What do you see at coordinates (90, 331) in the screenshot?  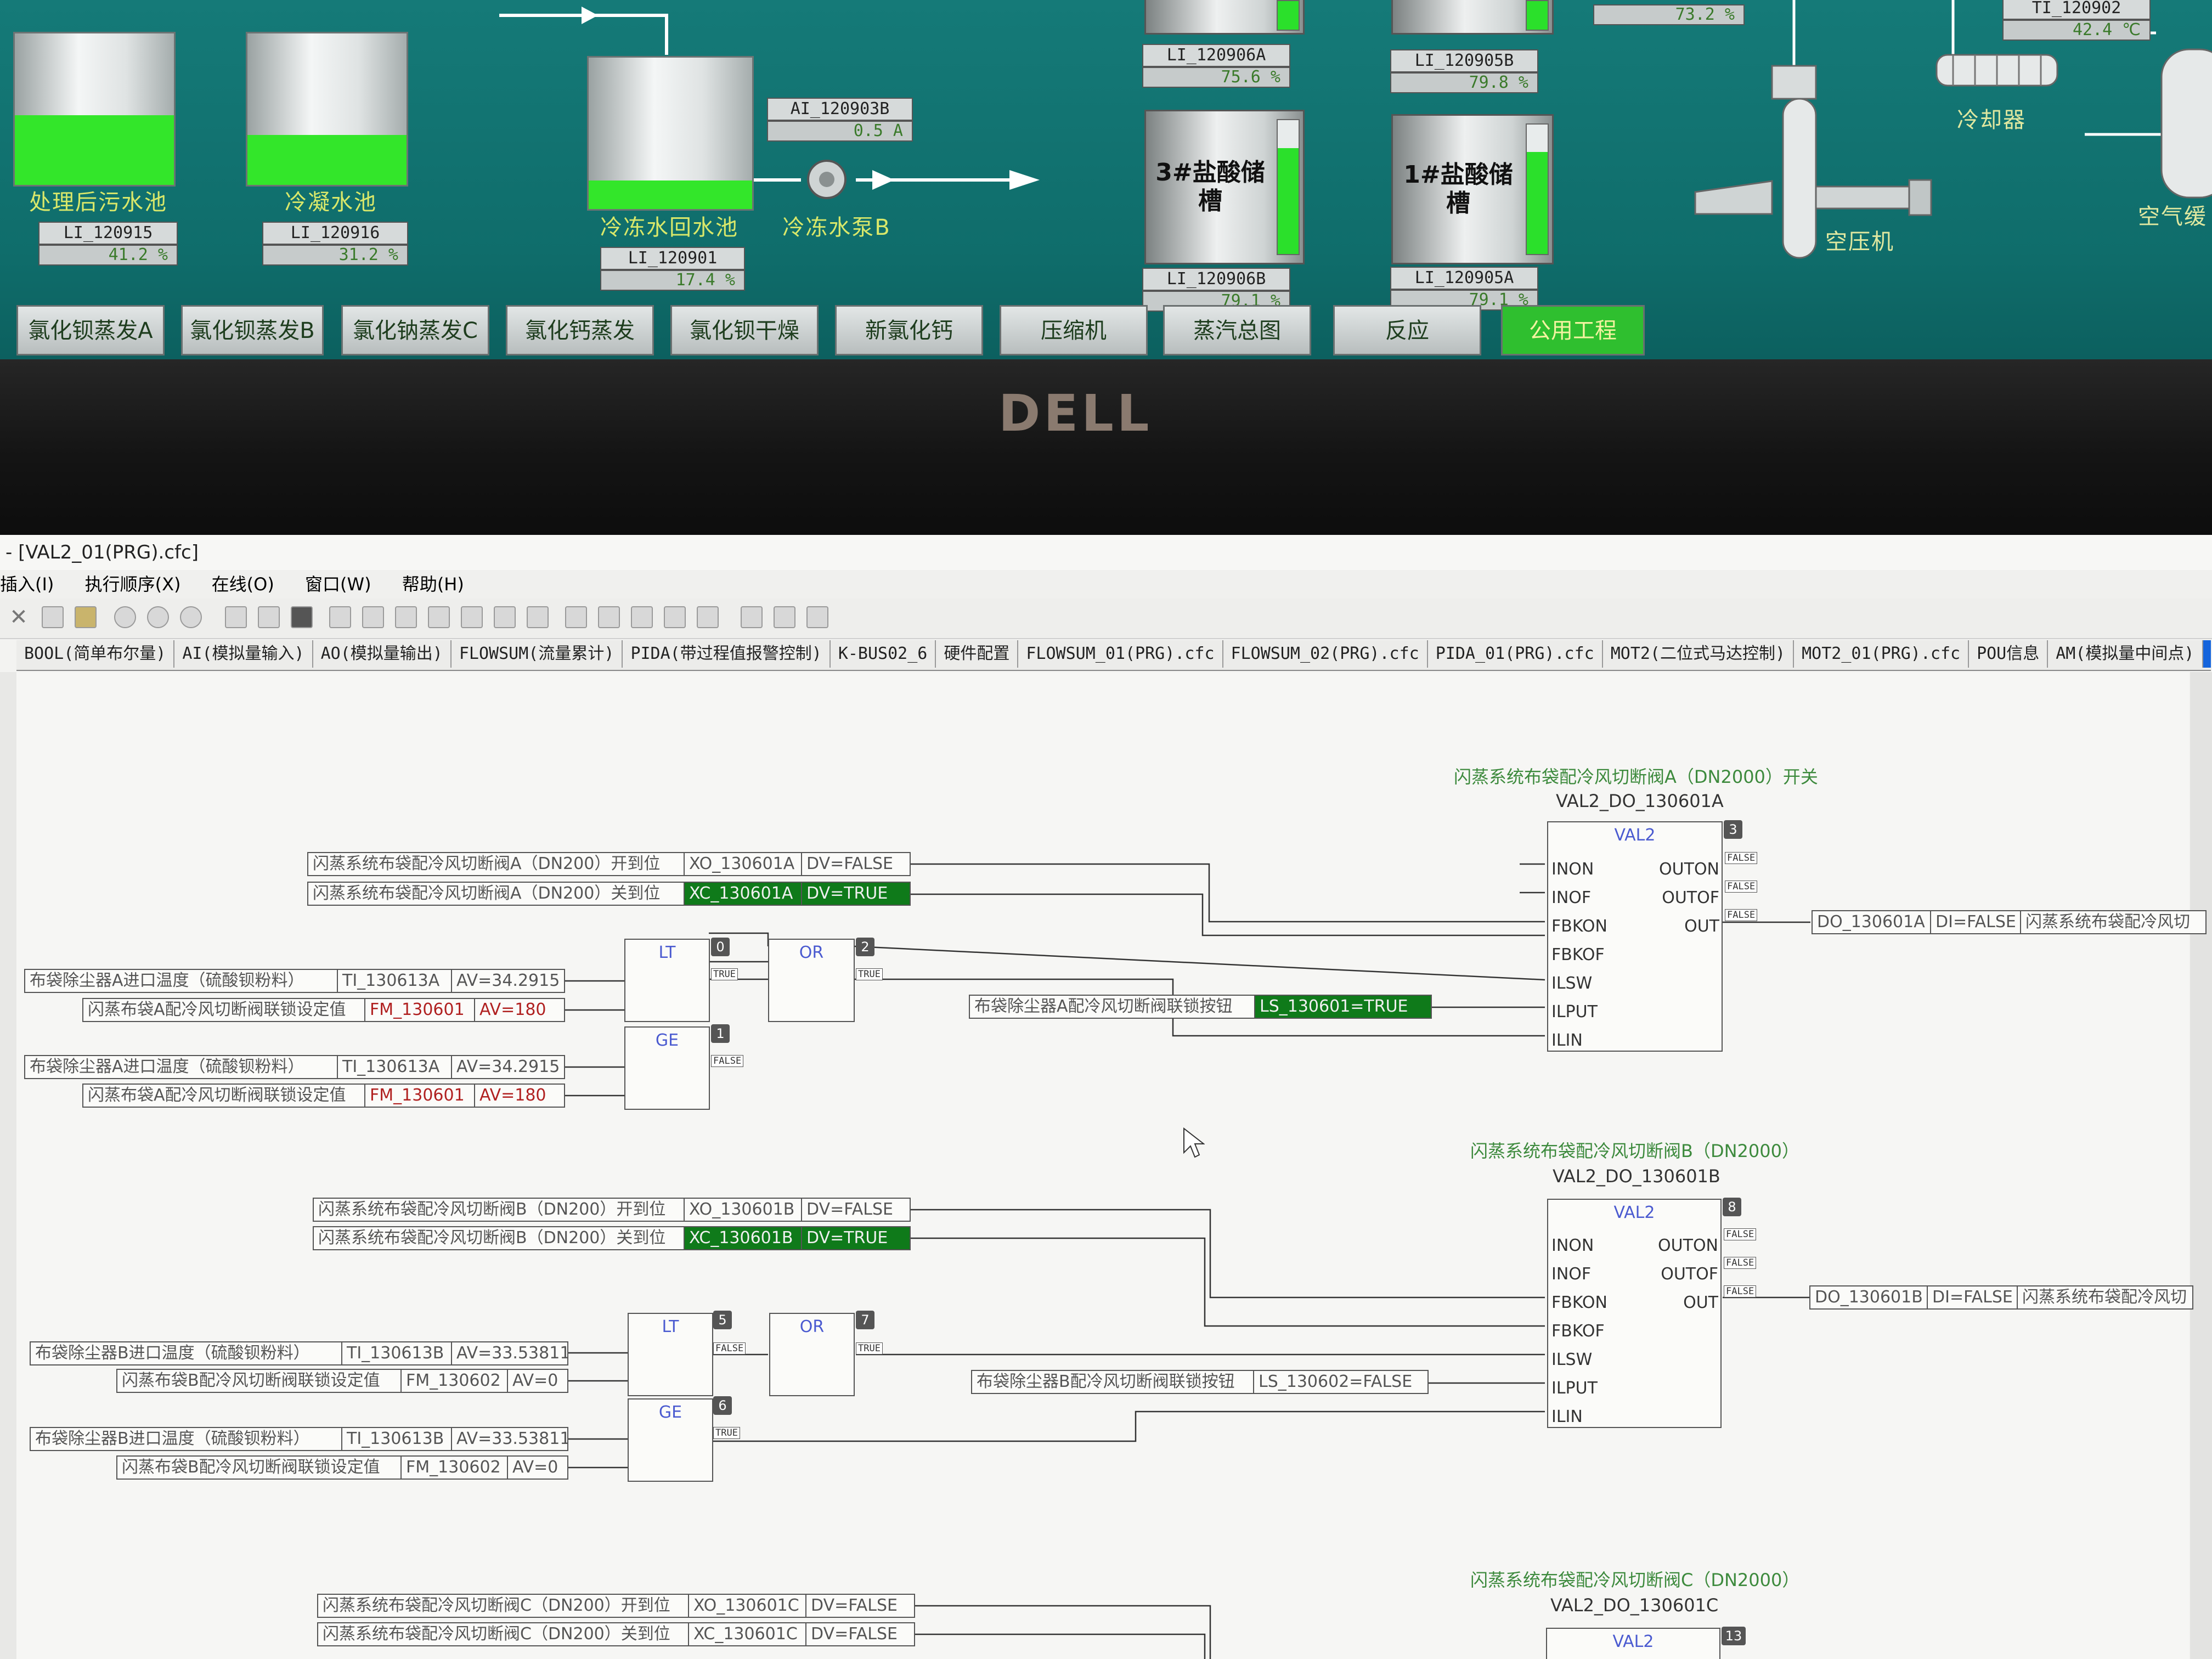 I see `nav-button: 氯化钡蒸发A` at bounding box center [90, 331].